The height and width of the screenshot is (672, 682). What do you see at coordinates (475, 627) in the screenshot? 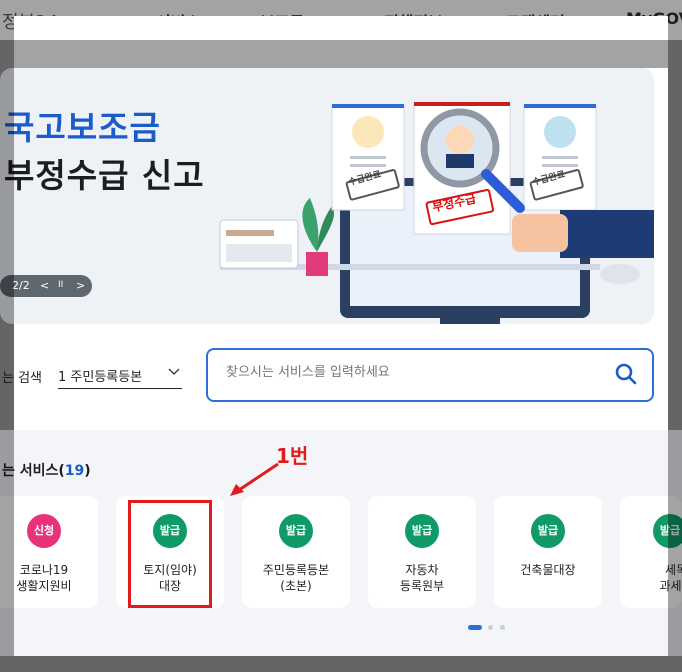
I see `pagination-dot-active` at bounding box center [475, 627].